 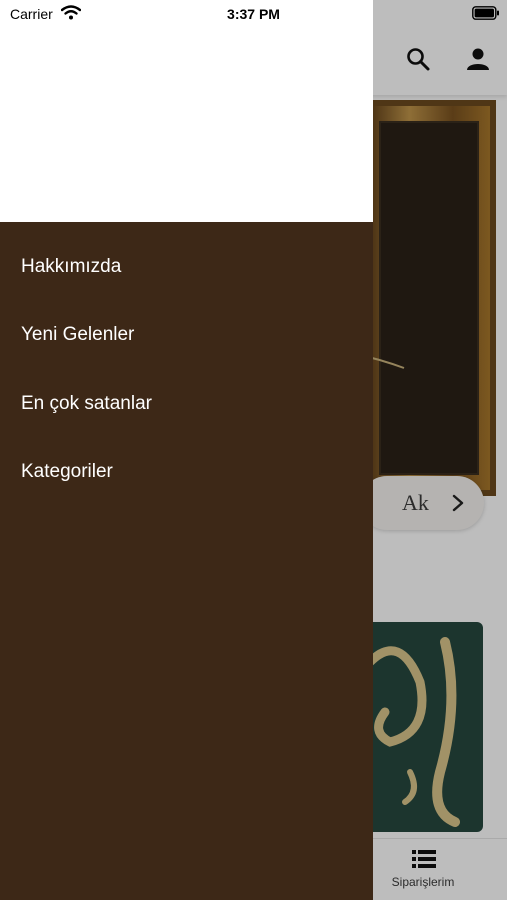 I want to click on clock: 3:37 PM, so click(x=253, y=14).